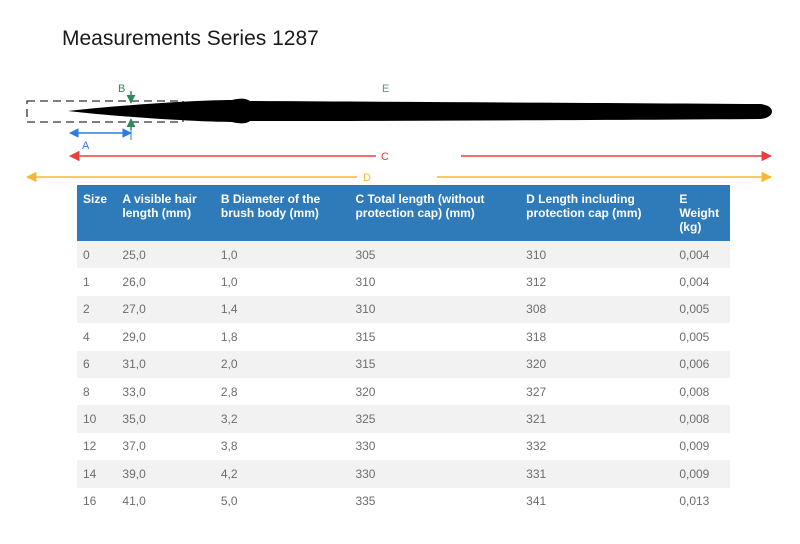 The height and width of the screenshot is (544, 800). Describe the element at coordinates (435, 501) in the screenshot. I see `total-length-cell: 335` at that location.